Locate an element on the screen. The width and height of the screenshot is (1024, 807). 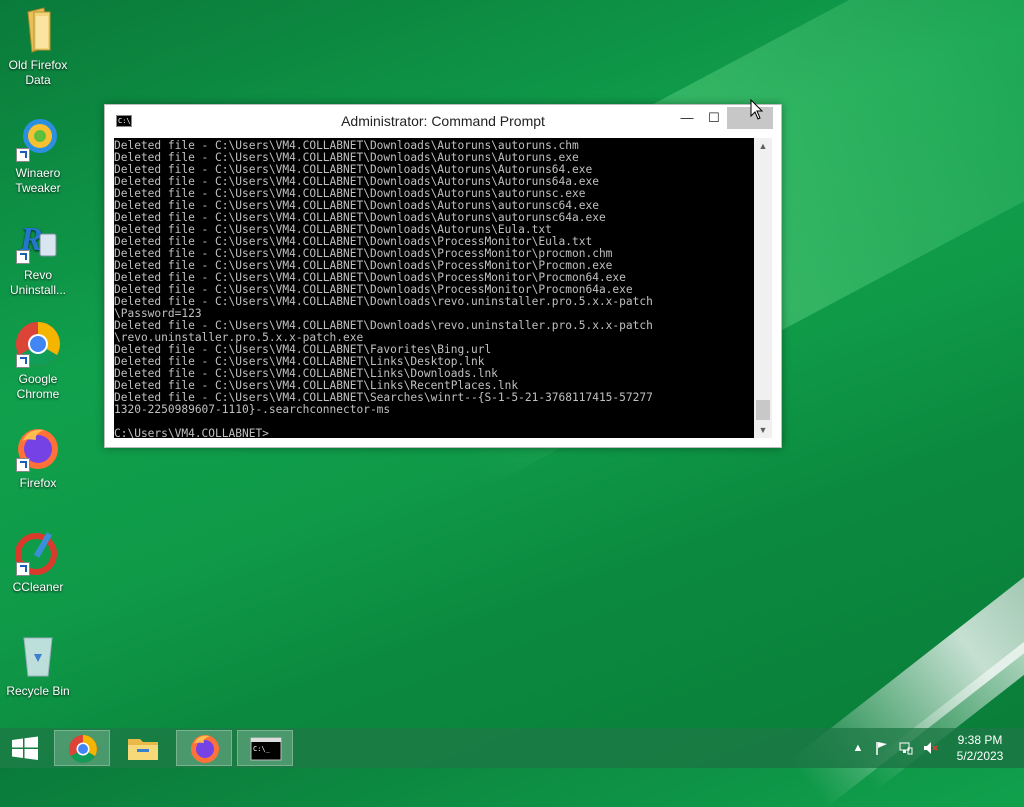
taskbar: C:\_ ▲ 9:38 PM 5/2/2023 is located at coordinates (512, 748).